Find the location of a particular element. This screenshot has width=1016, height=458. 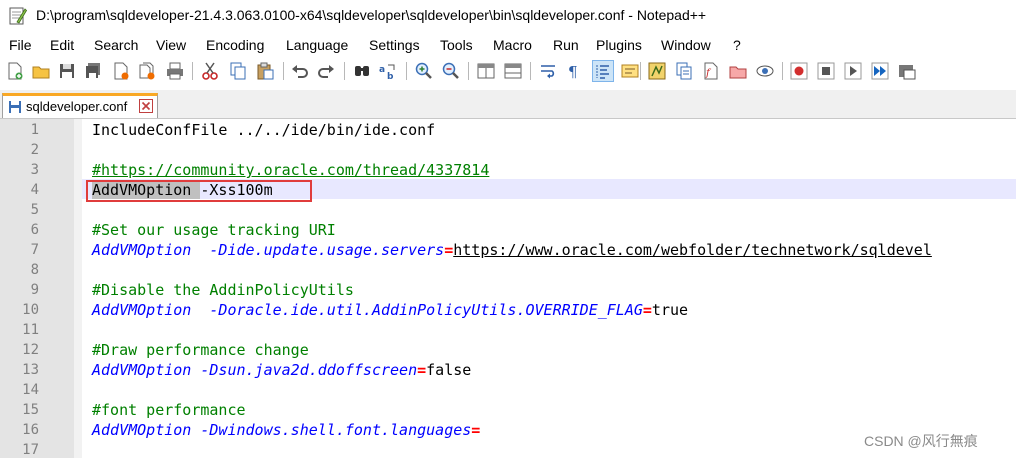

doc-map-icon is located at coordinates (657, 71).